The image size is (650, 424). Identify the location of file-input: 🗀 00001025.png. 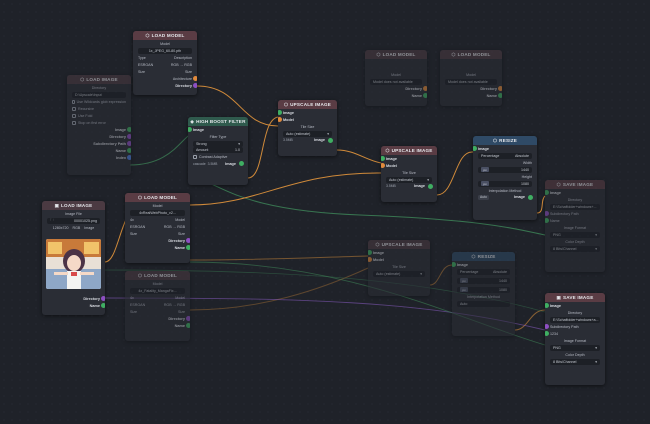
(73, 220).